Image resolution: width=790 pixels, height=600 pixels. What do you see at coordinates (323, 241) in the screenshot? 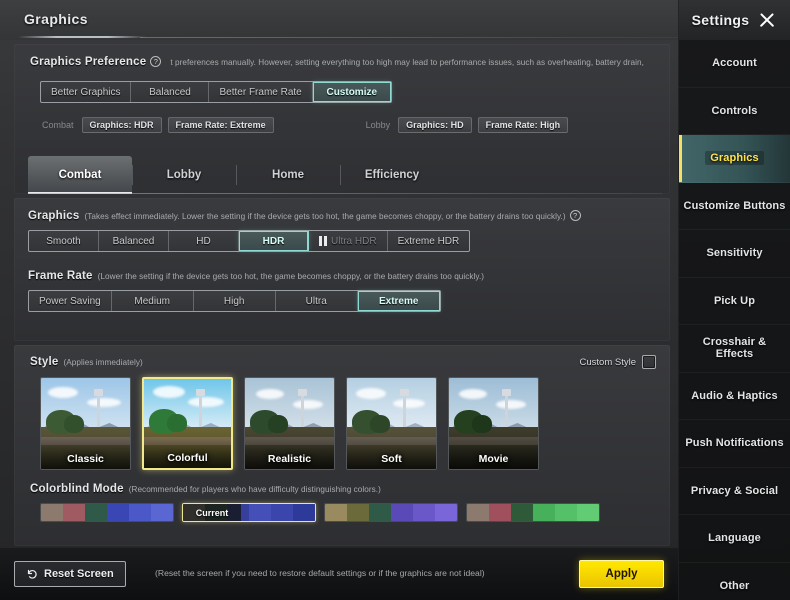
I see `locked-bars-icon` at bounding box center [323, 241].